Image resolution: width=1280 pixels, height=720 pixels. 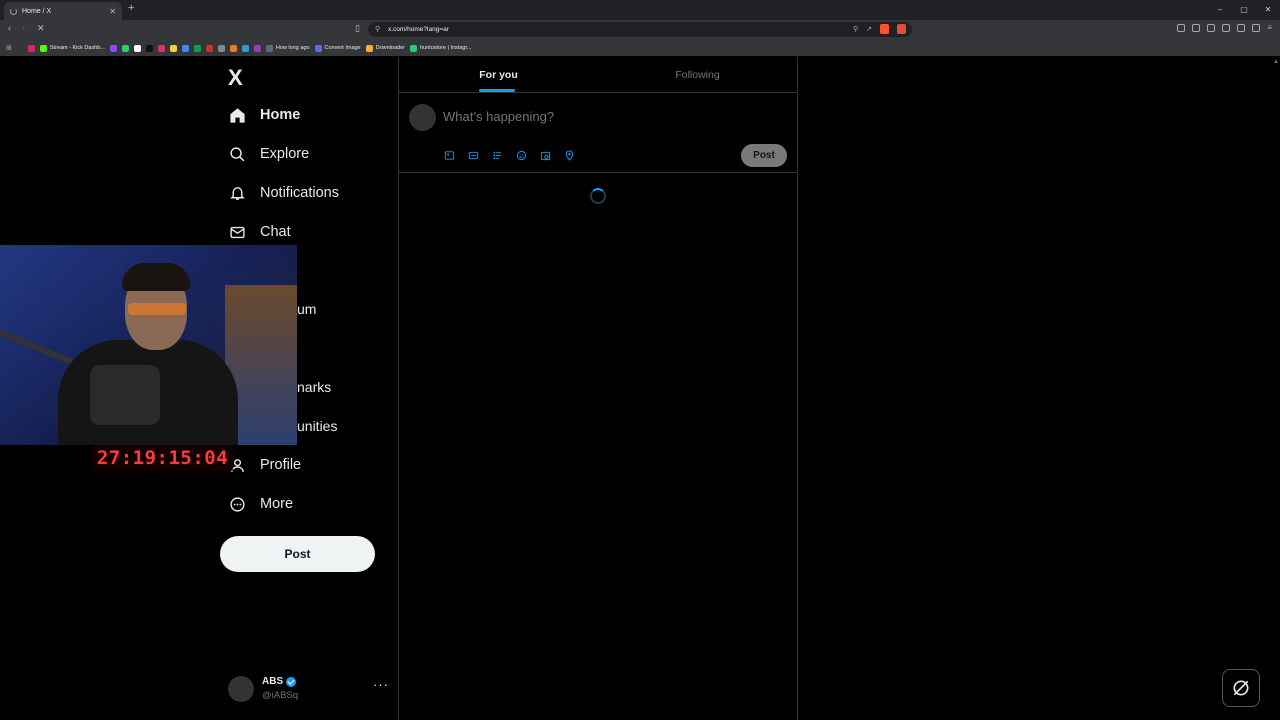 I want to click on schedule-icon, so click(x=545, y=155).